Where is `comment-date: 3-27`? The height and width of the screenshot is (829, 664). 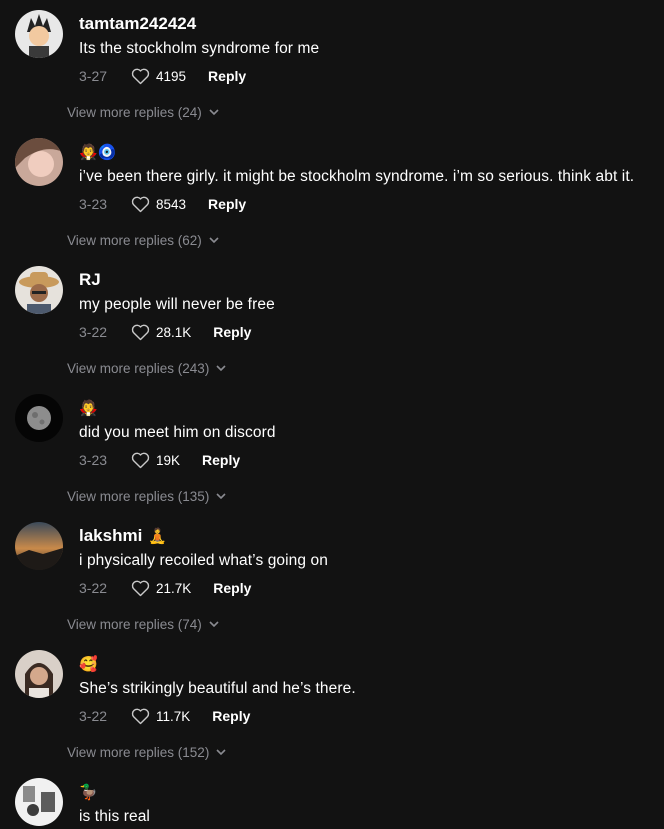
comment-date: 3-27 is located at coordinates (93, 76).